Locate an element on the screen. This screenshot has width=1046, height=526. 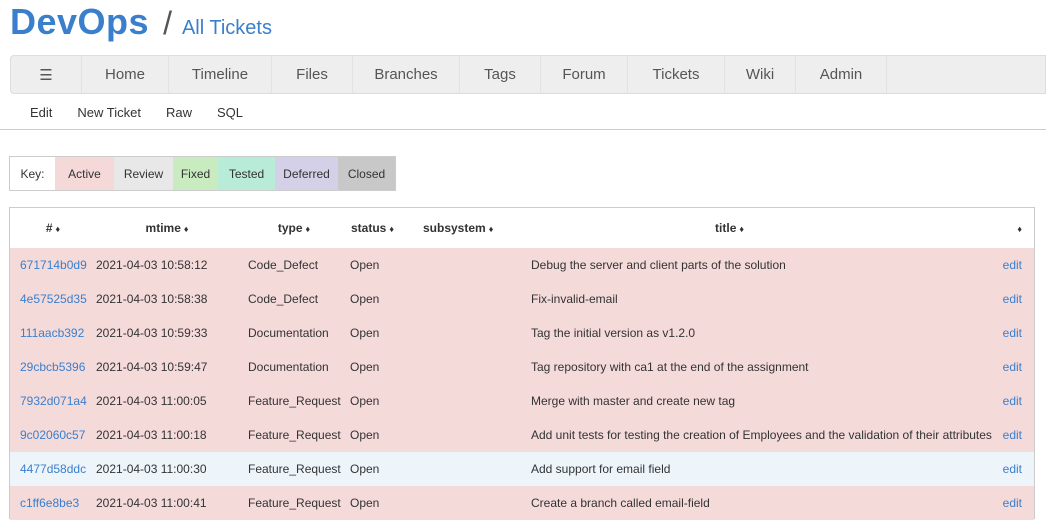
ticket-title: Add support for email field is located at coordinates (729, 469).